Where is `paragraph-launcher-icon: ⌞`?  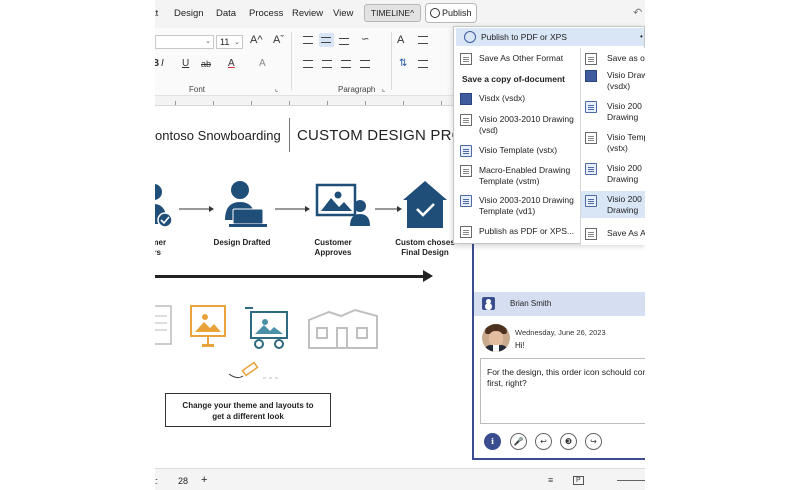 paragraph-launcher-icon: ⌞ is located at coordinates (383, 89).